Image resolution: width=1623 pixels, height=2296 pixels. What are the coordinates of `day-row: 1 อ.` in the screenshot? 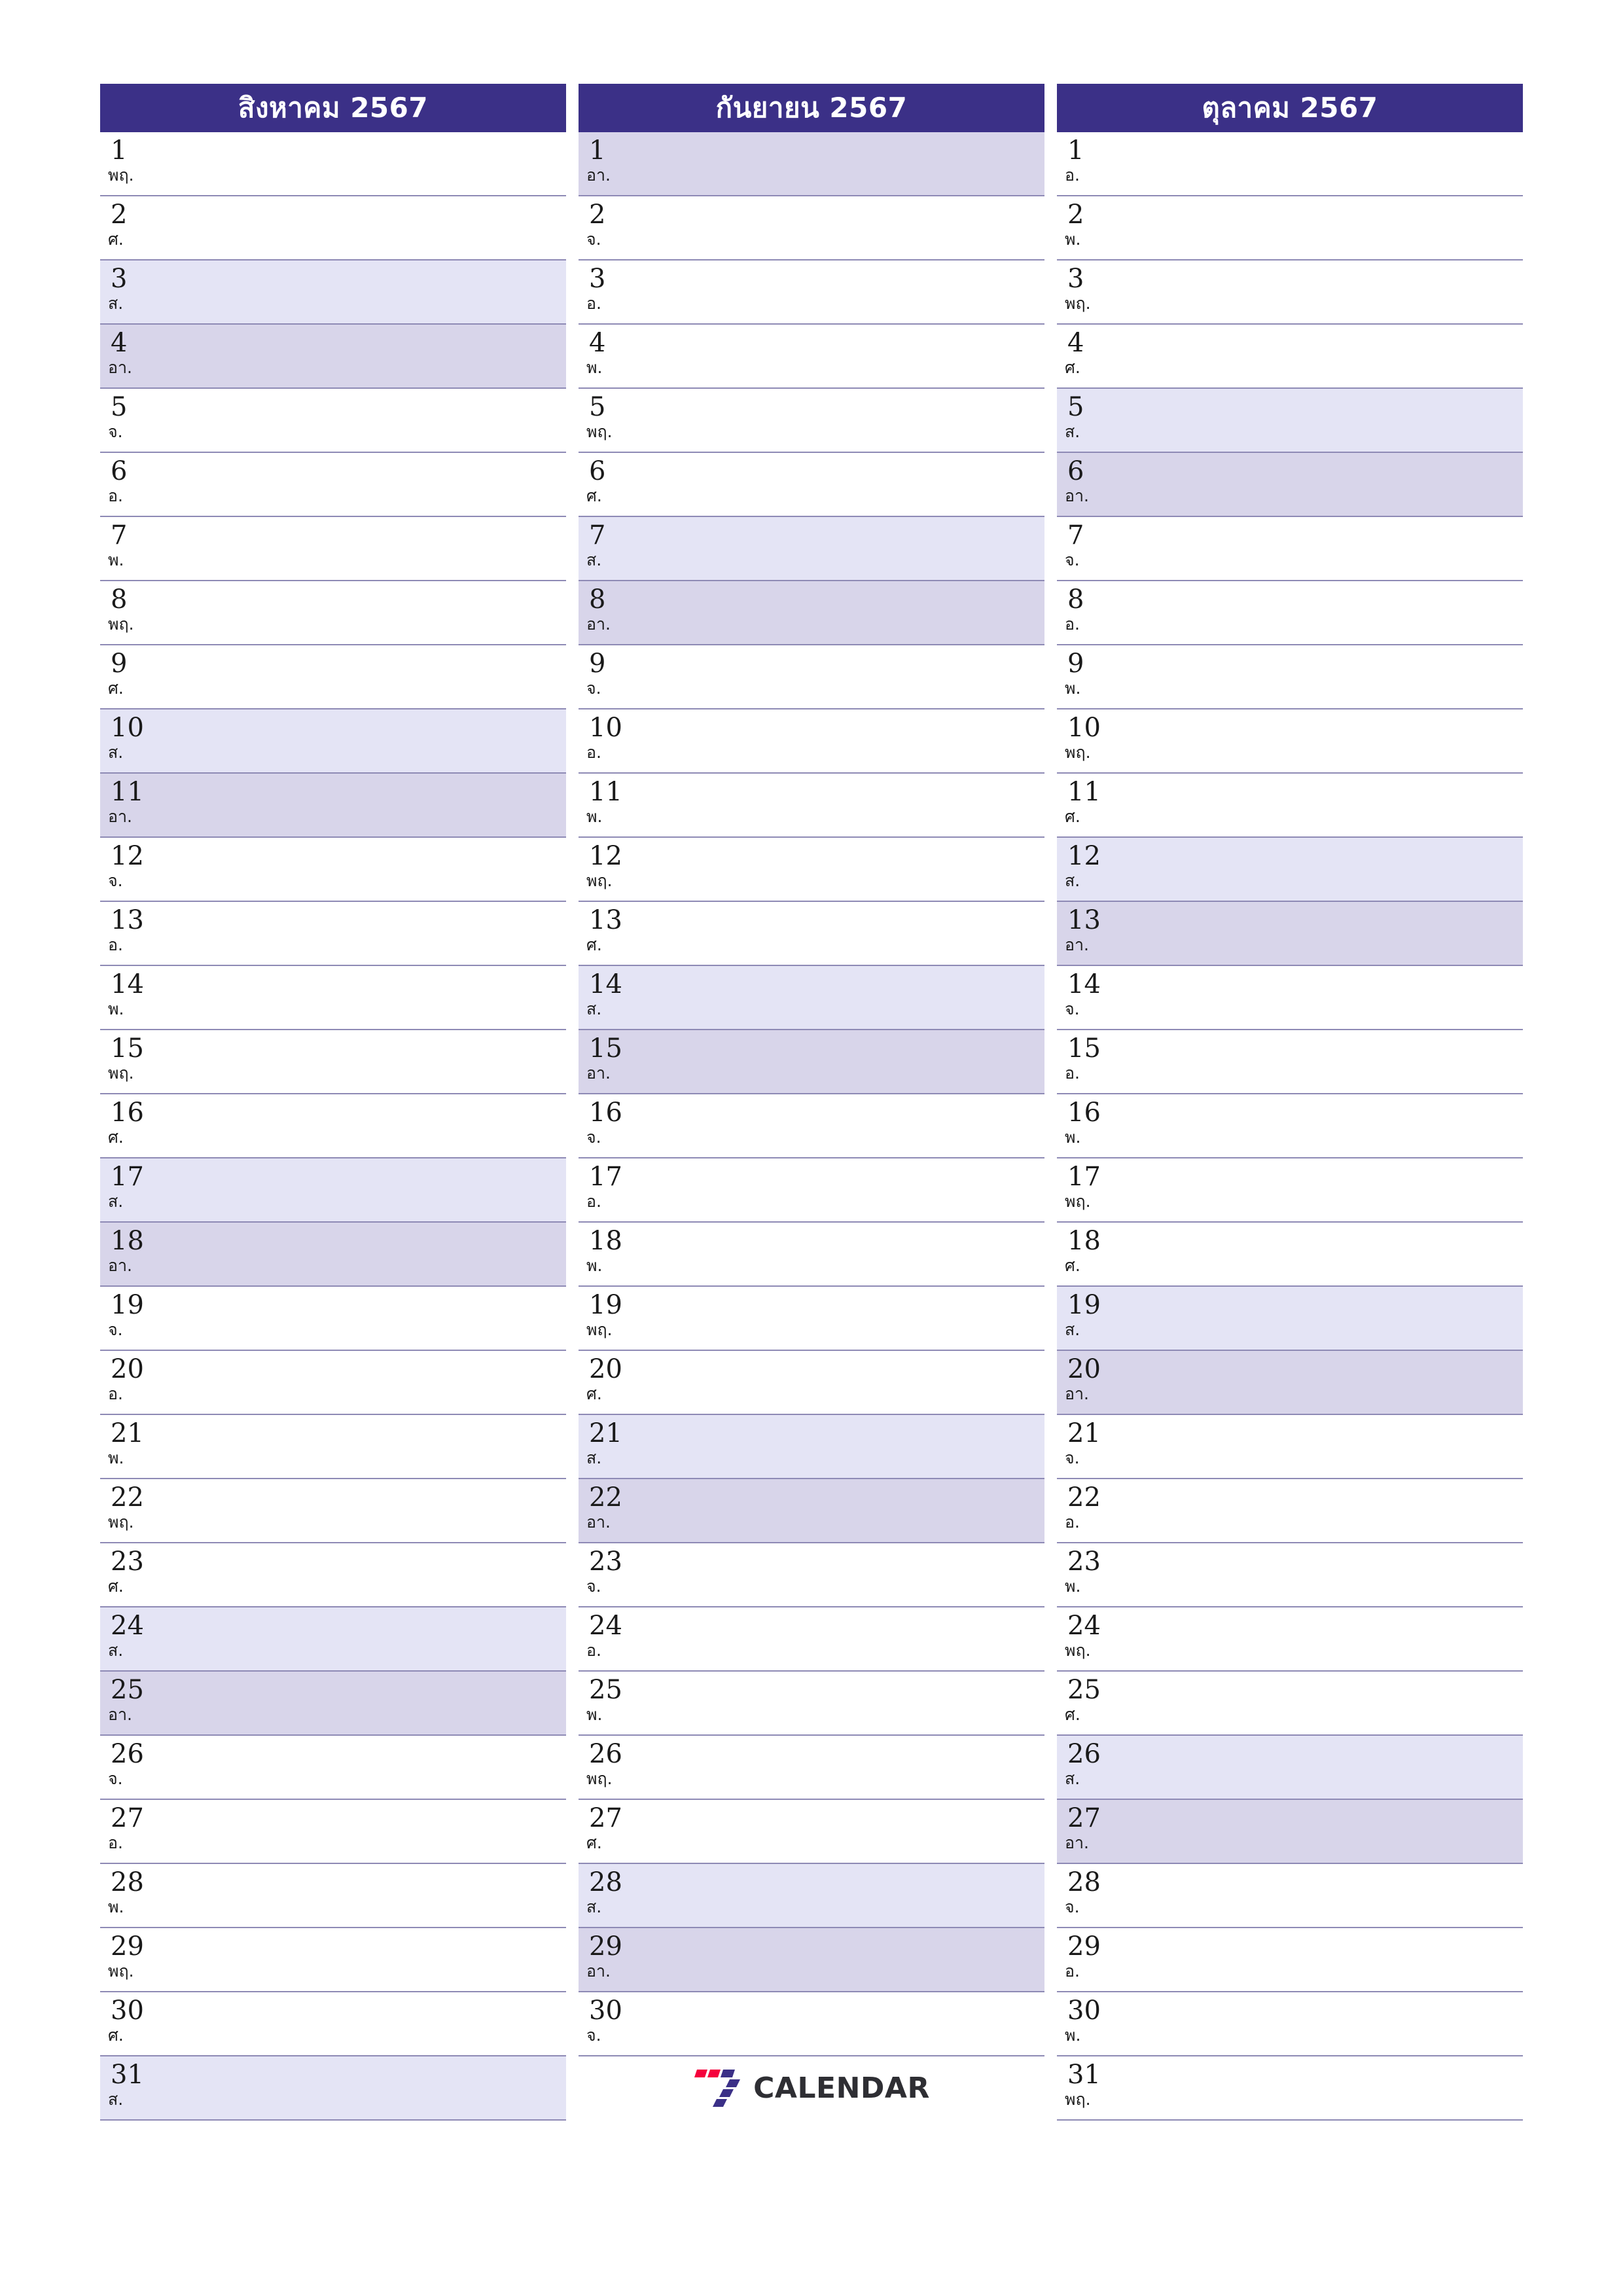 It's located at (1290, 164).